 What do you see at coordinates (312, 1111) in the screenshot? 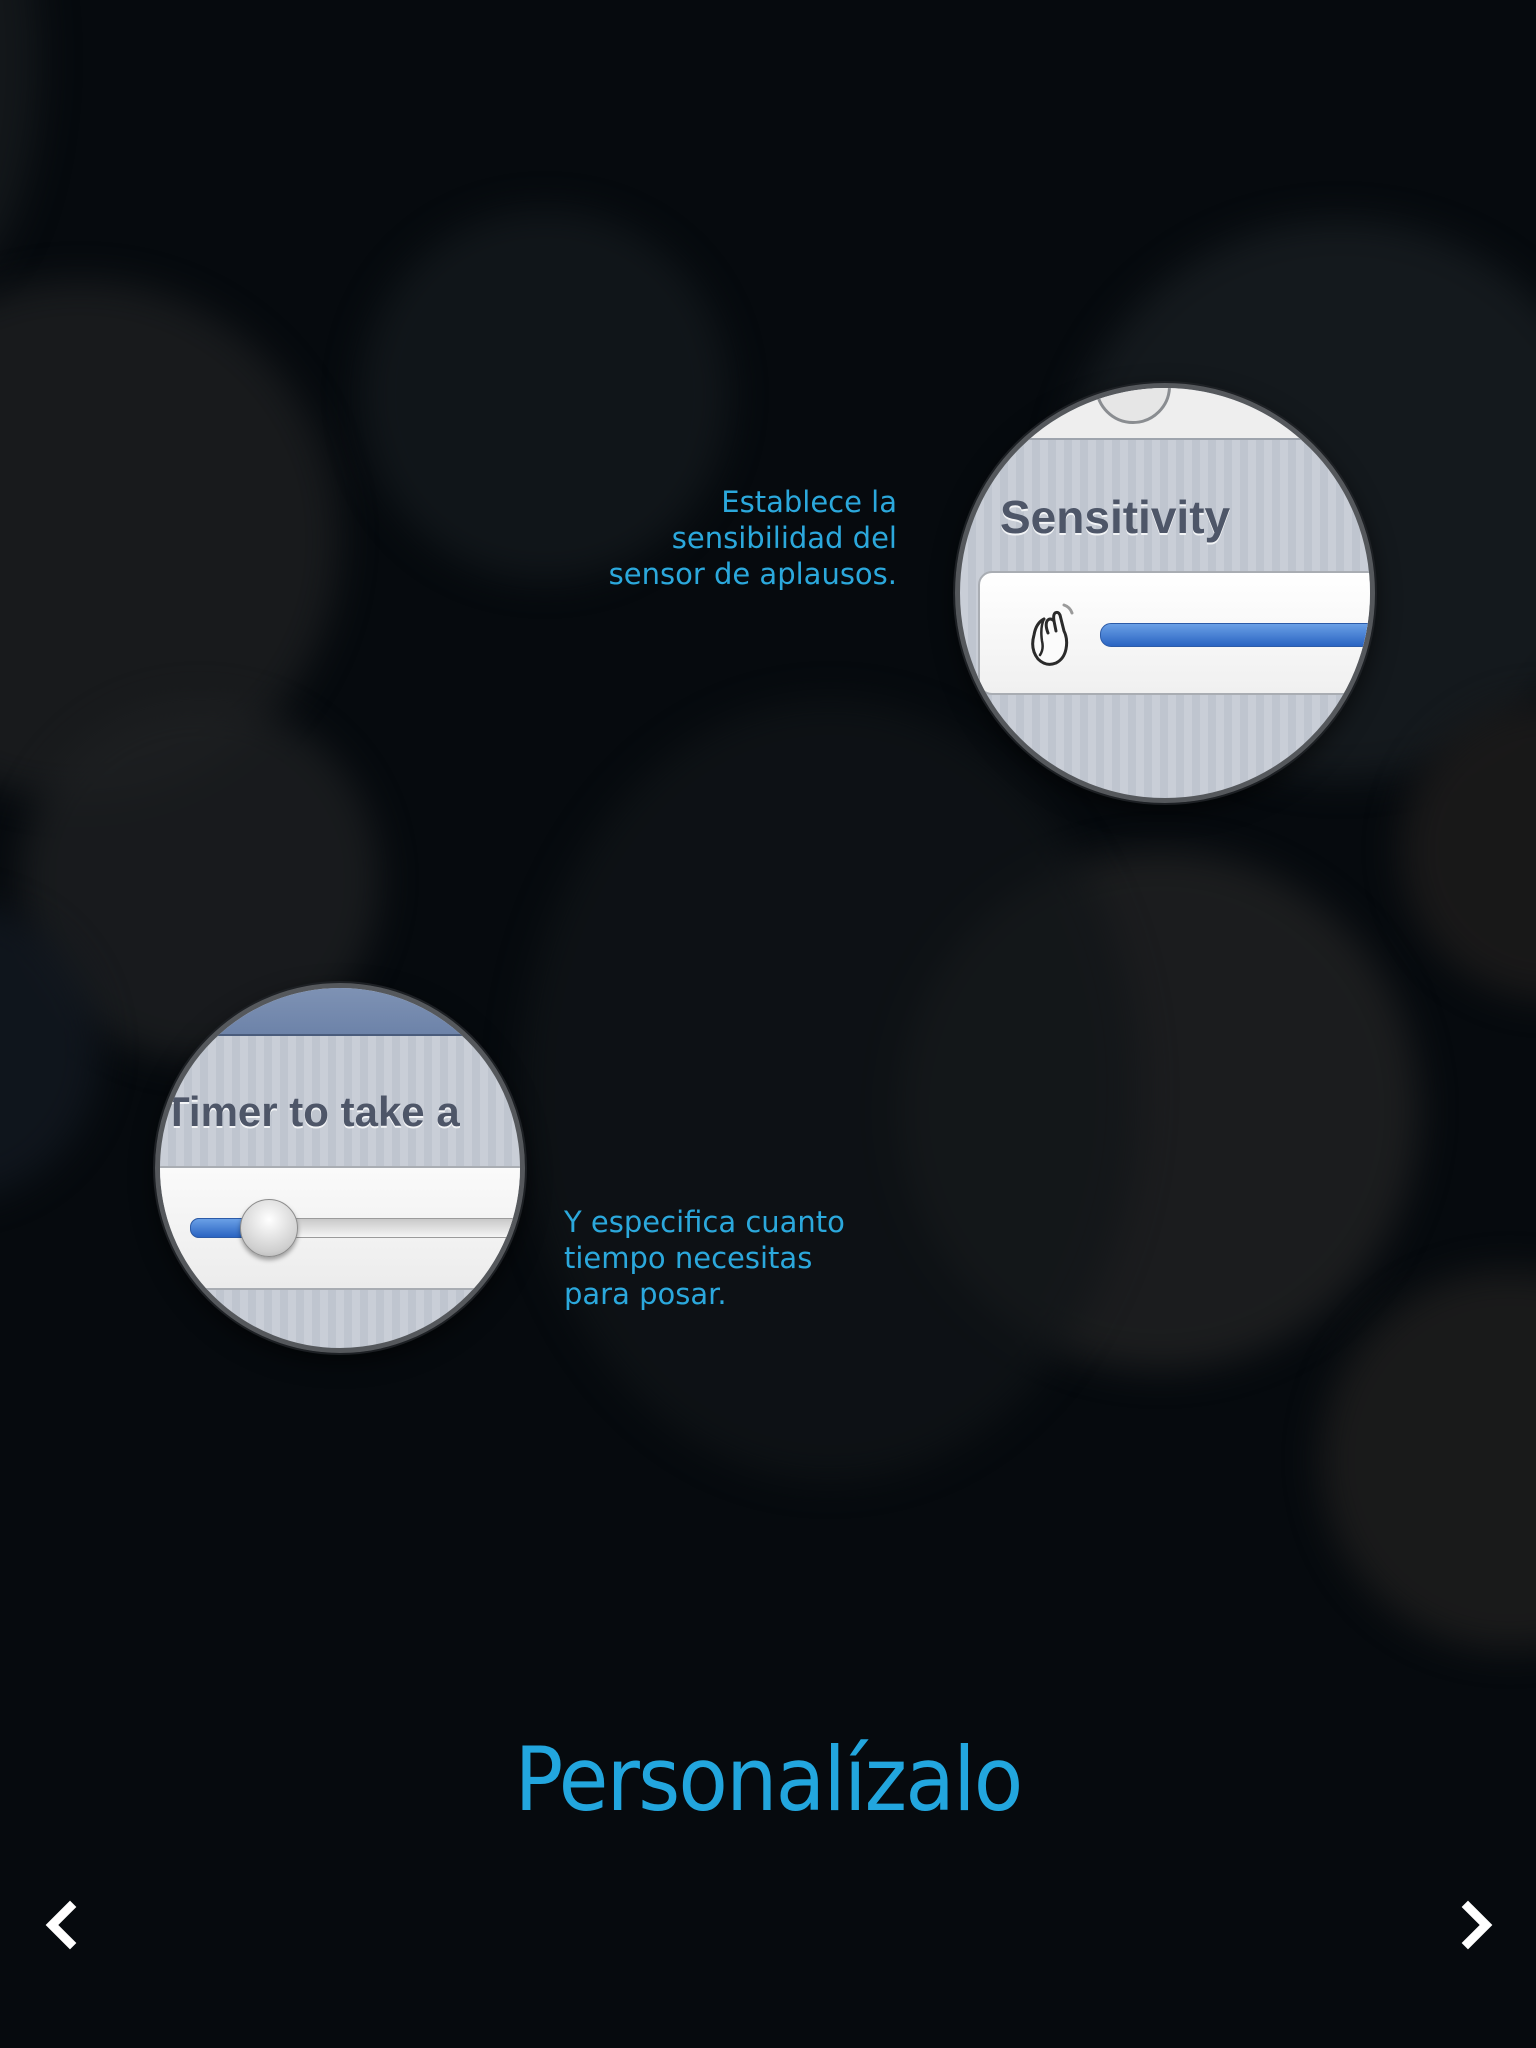
I see `timer-heading: Timer to take a` at bounding box center [312, 1111].